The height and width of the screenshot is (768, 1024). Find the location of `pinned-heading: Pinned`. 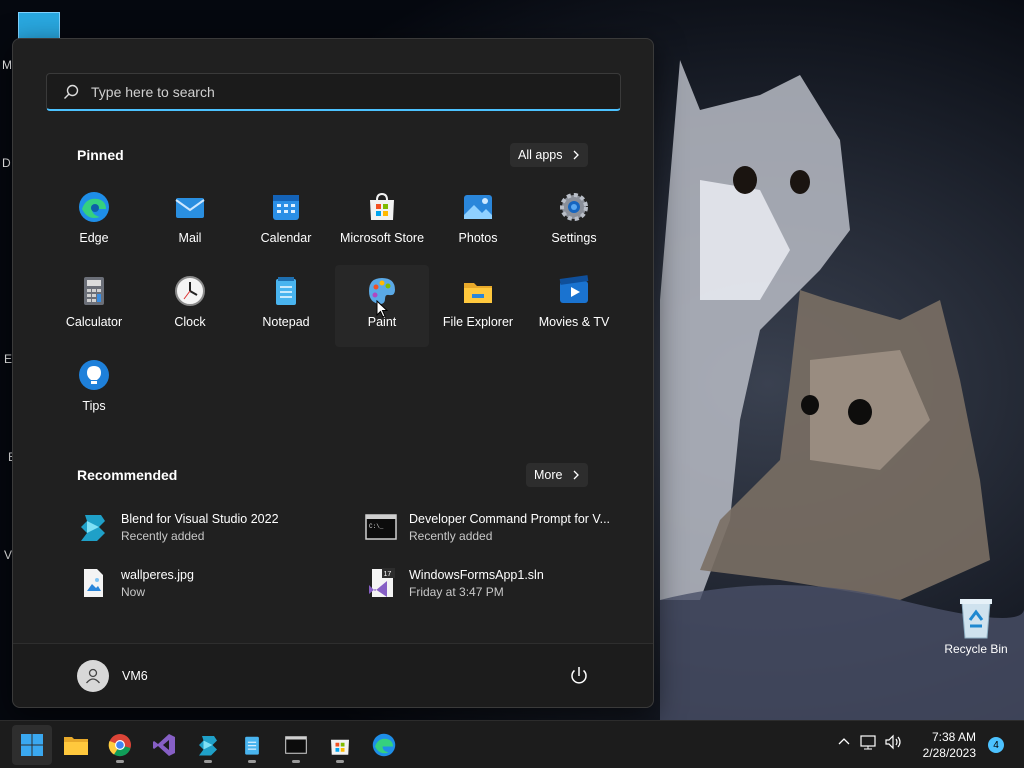

pinned-heading: Pinned is located at coordinates (100, 155).